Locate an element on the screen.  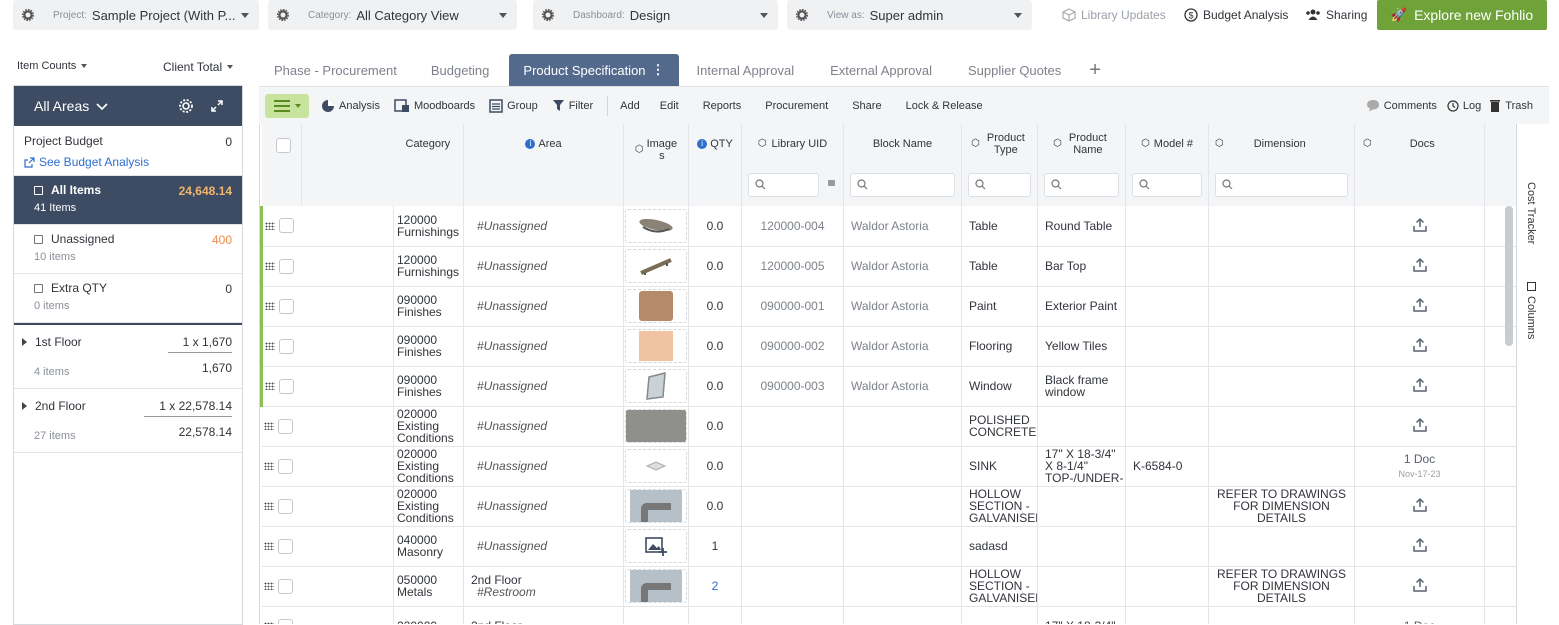
select-all-checkbox is located at coordinates (283, 145).